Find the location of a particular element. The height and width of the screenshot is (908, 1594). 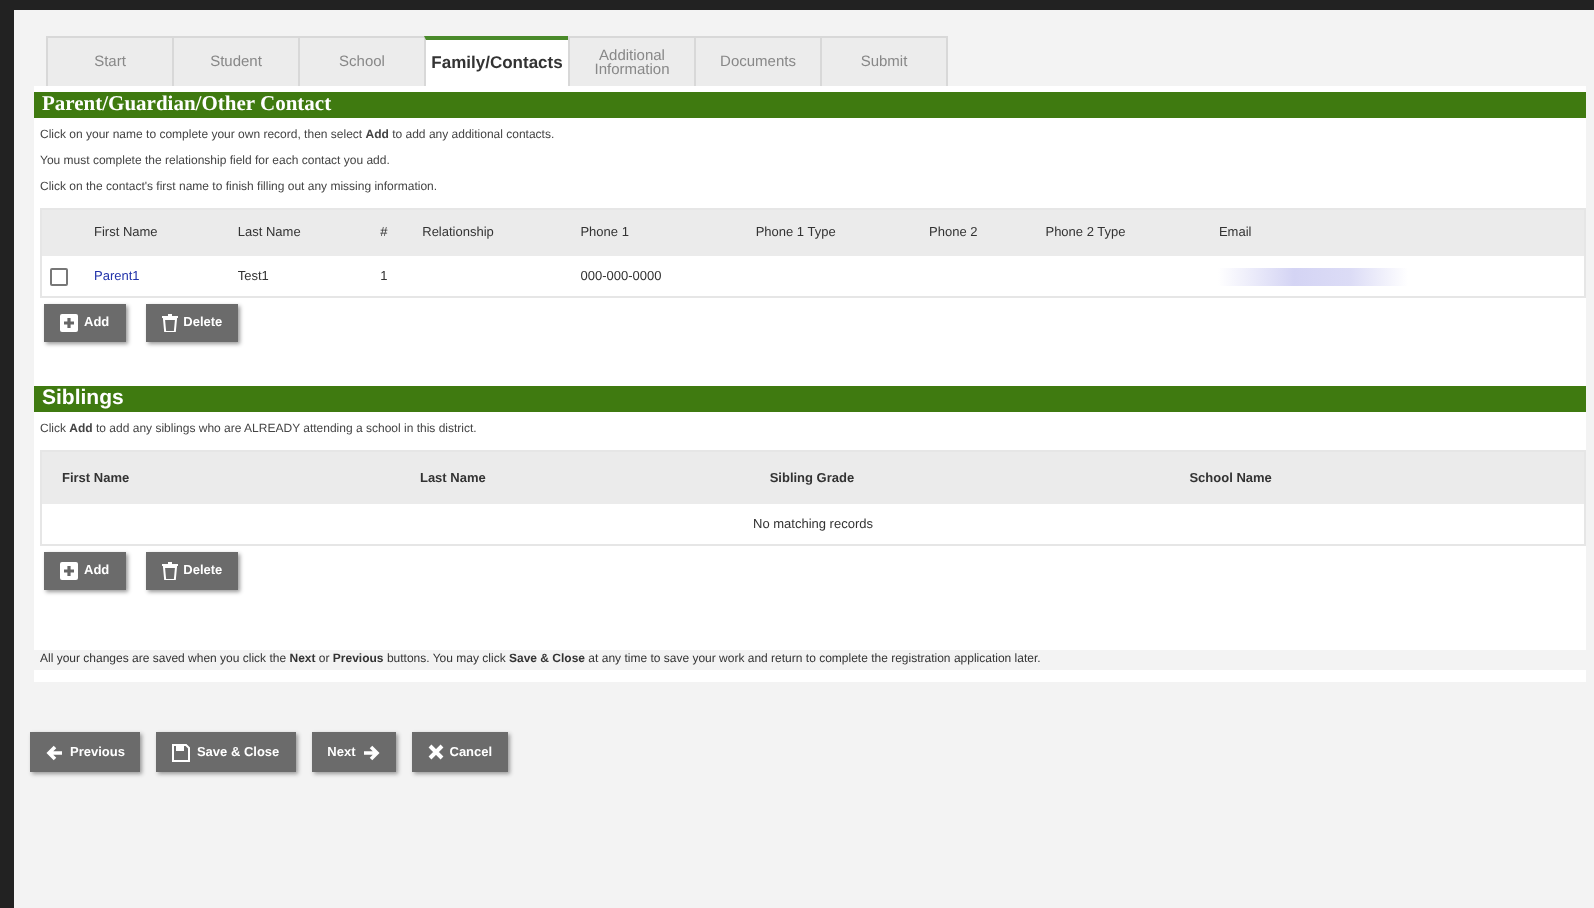

x-icon is located at coordinates (435, 752).